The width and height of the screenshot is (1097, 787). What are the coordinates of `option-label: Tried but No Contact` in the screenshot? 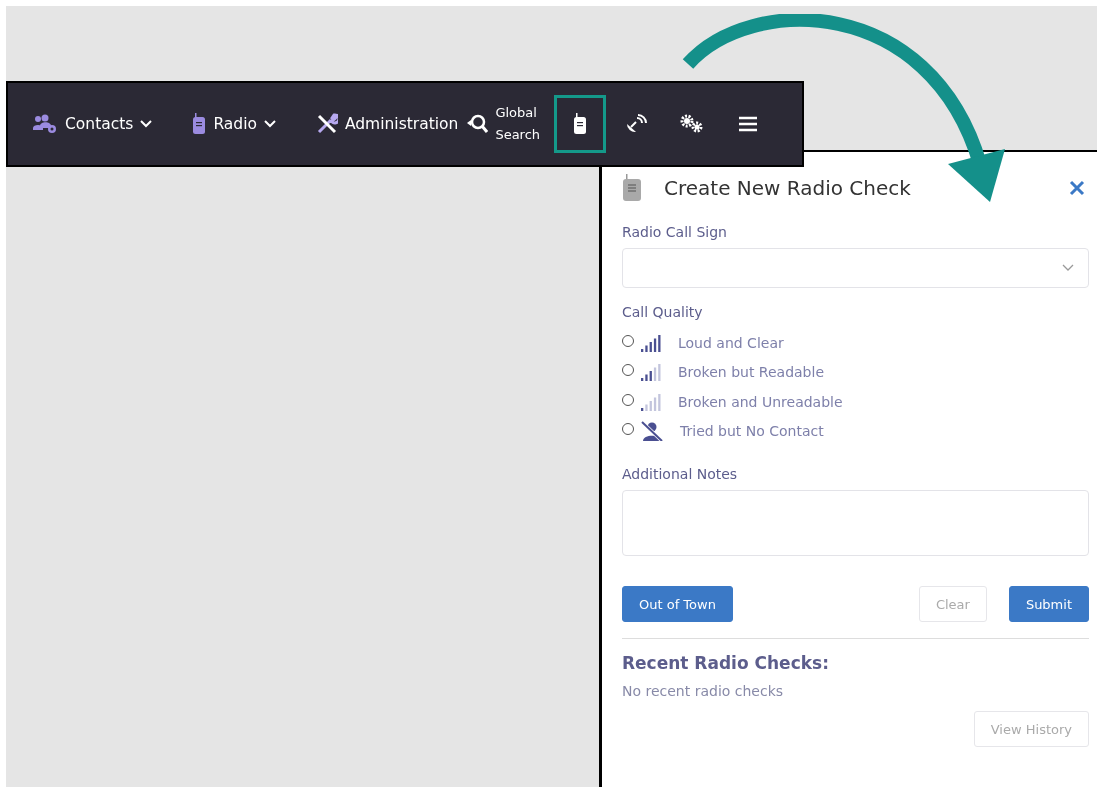 It's located at (752, 431).